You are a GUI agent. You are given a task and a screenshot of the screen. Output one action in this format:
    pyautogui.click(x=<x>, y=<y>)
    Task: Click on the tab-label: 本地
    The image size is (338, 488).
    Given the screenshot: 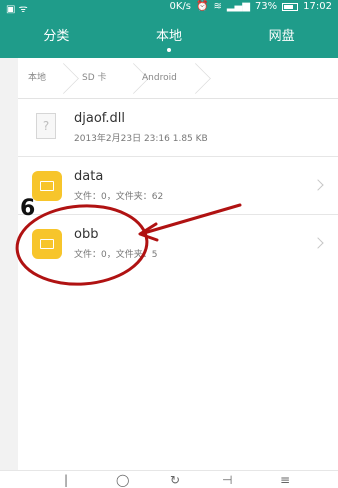 What is the action you would take?
    pyautogui.click(x=169, y=36)
    